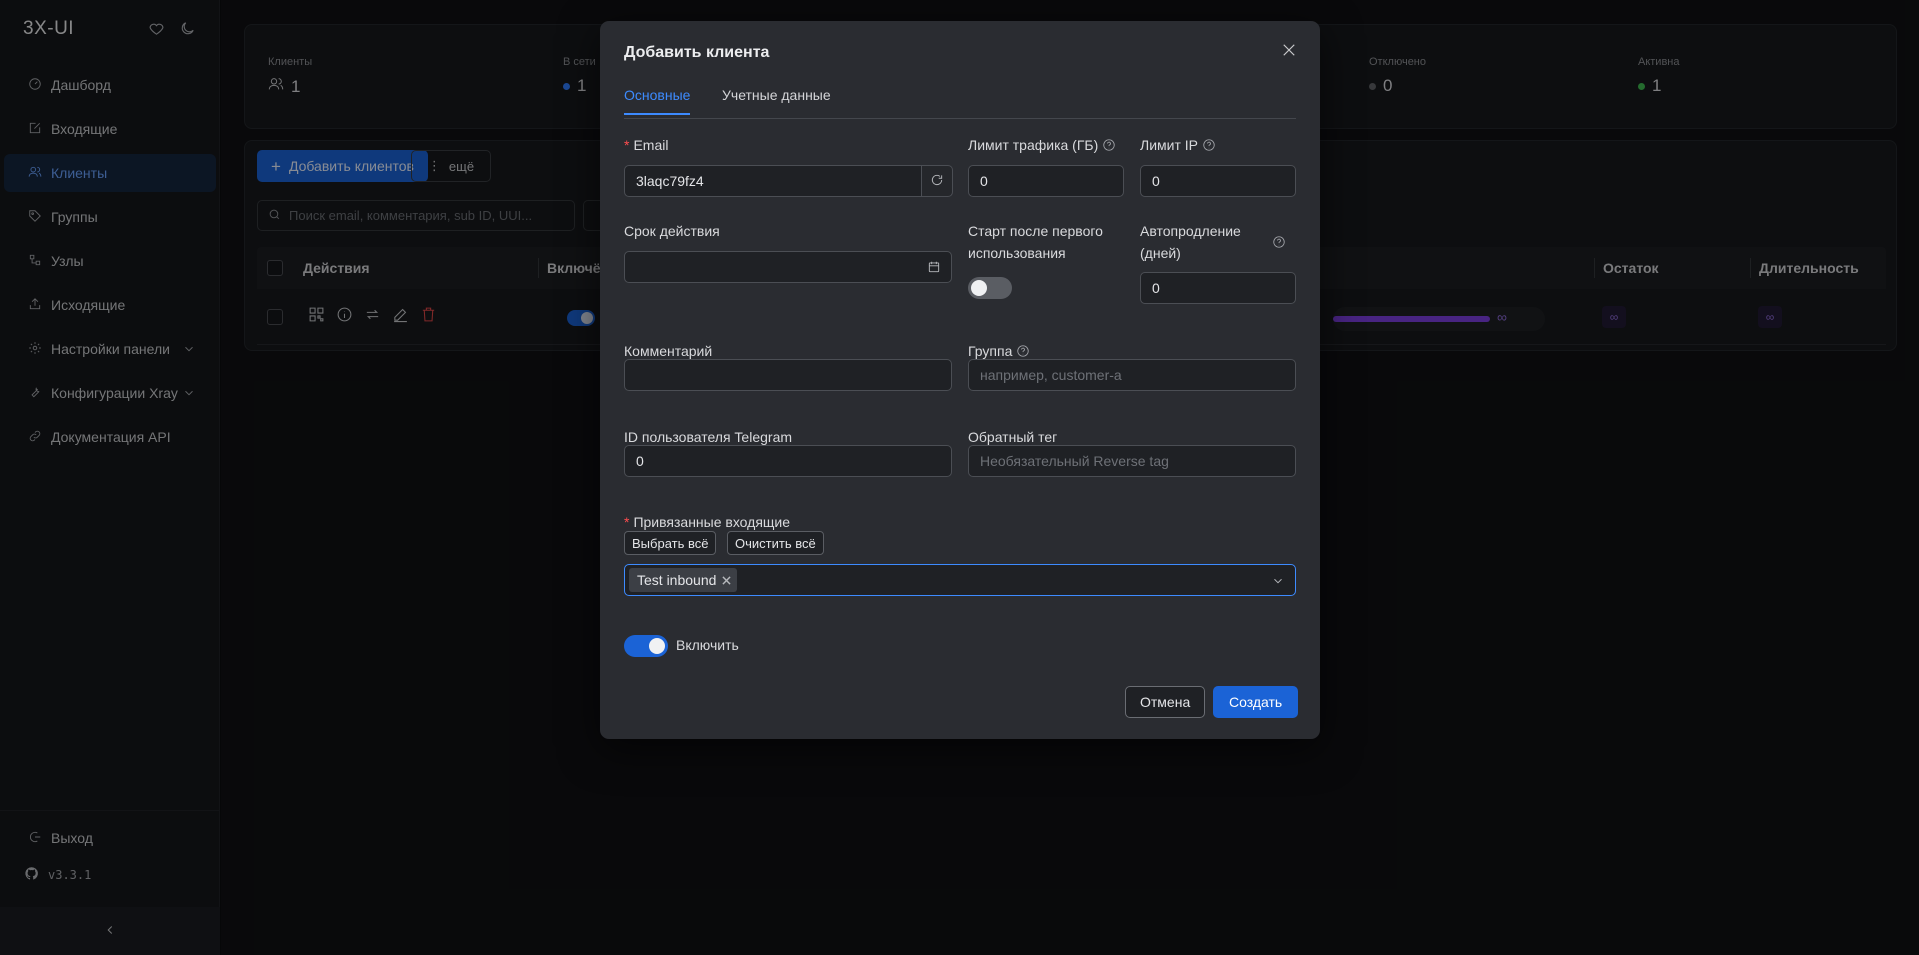  I want to click on refresh-icon, so click(937, 181).